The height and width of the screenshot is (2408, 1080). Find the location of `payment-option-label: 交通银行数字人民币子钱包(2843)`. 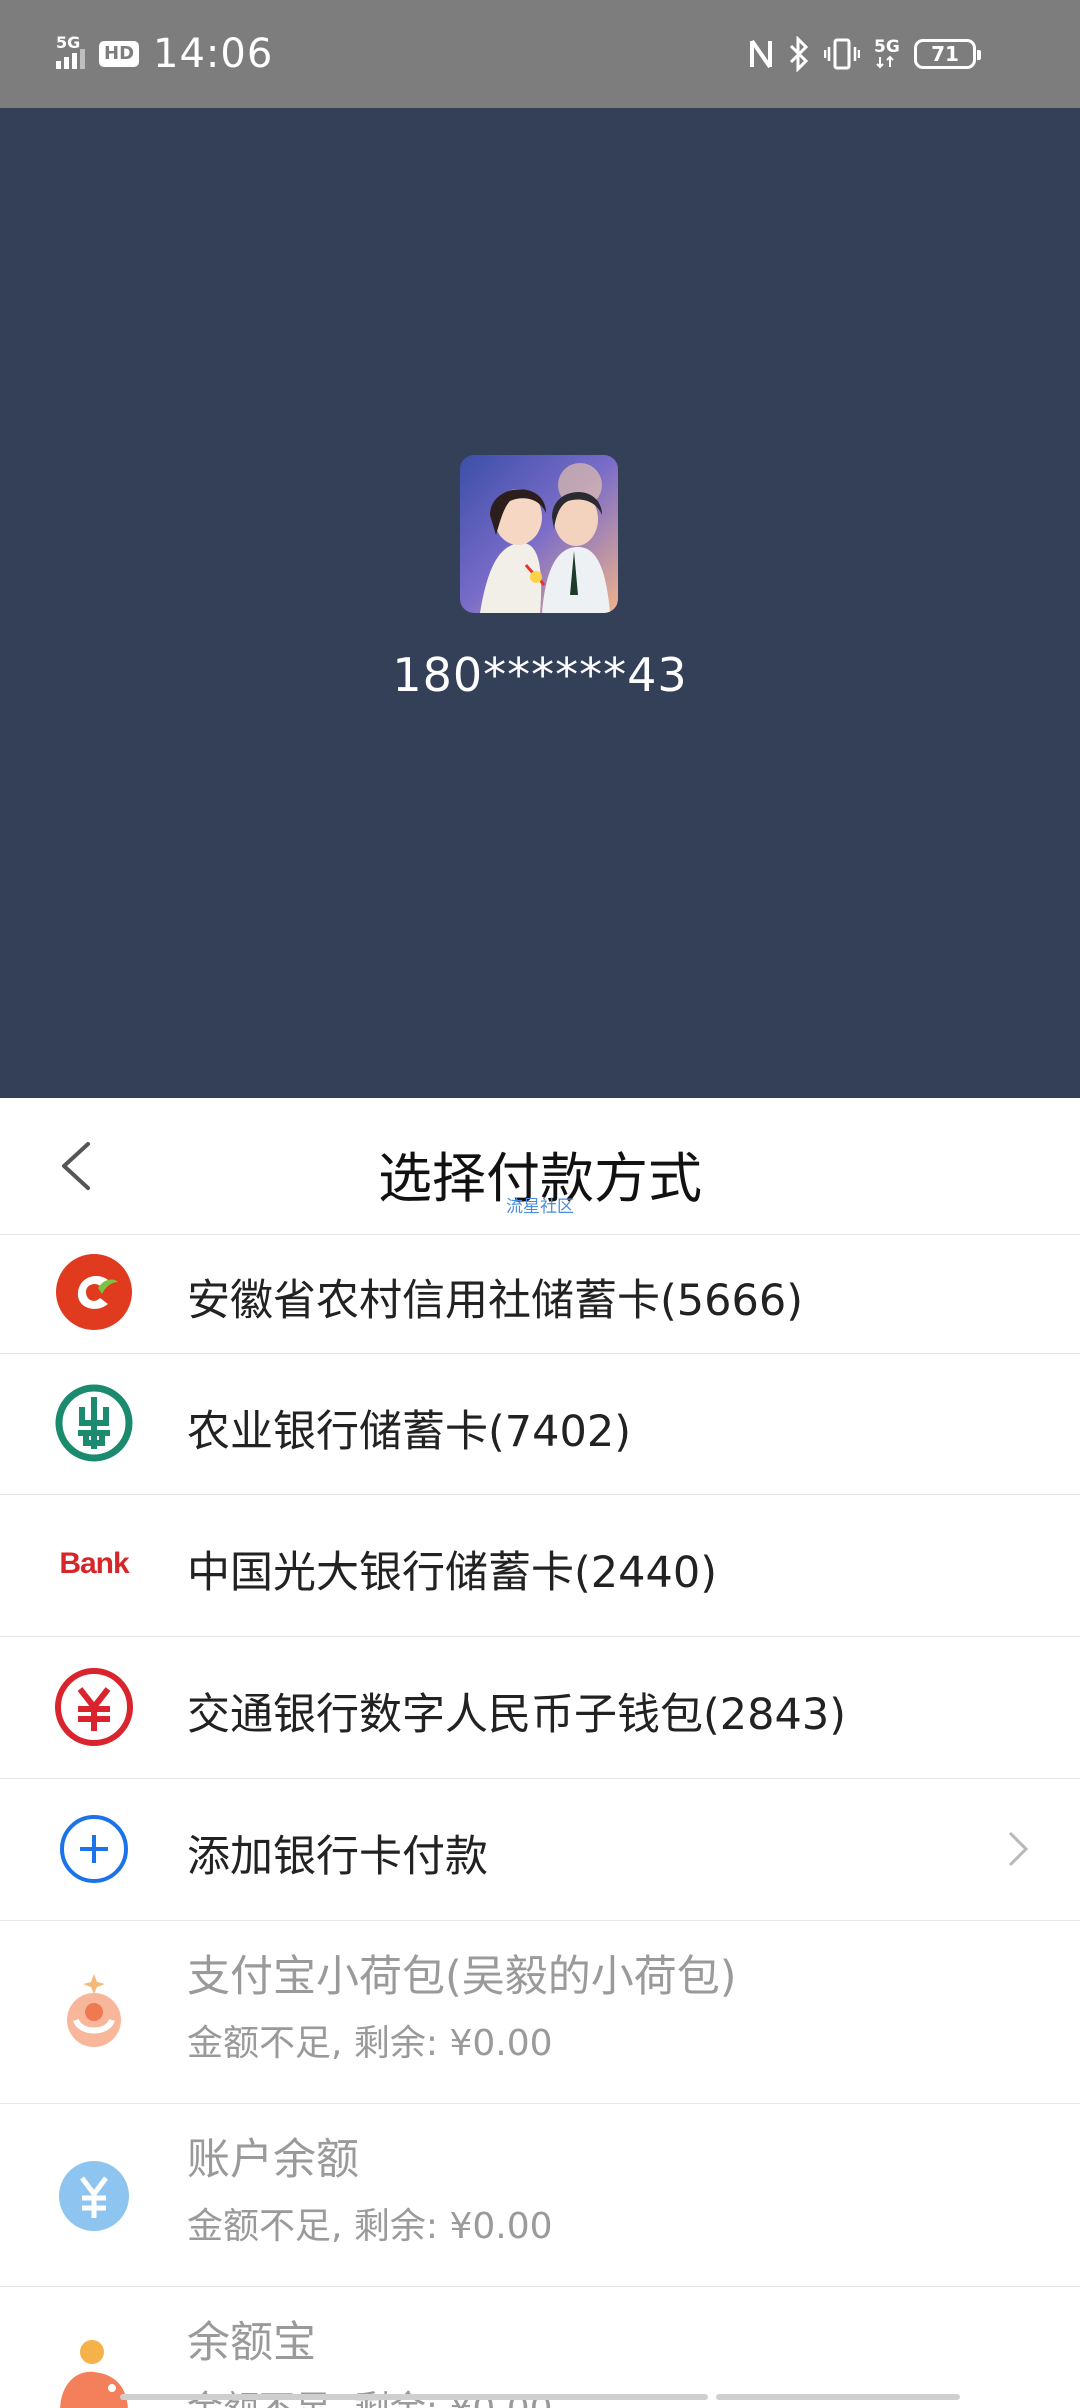

payment-option-label: 交通银行数字人民币子钱包(2843) is located at coordinates (516, 1715).